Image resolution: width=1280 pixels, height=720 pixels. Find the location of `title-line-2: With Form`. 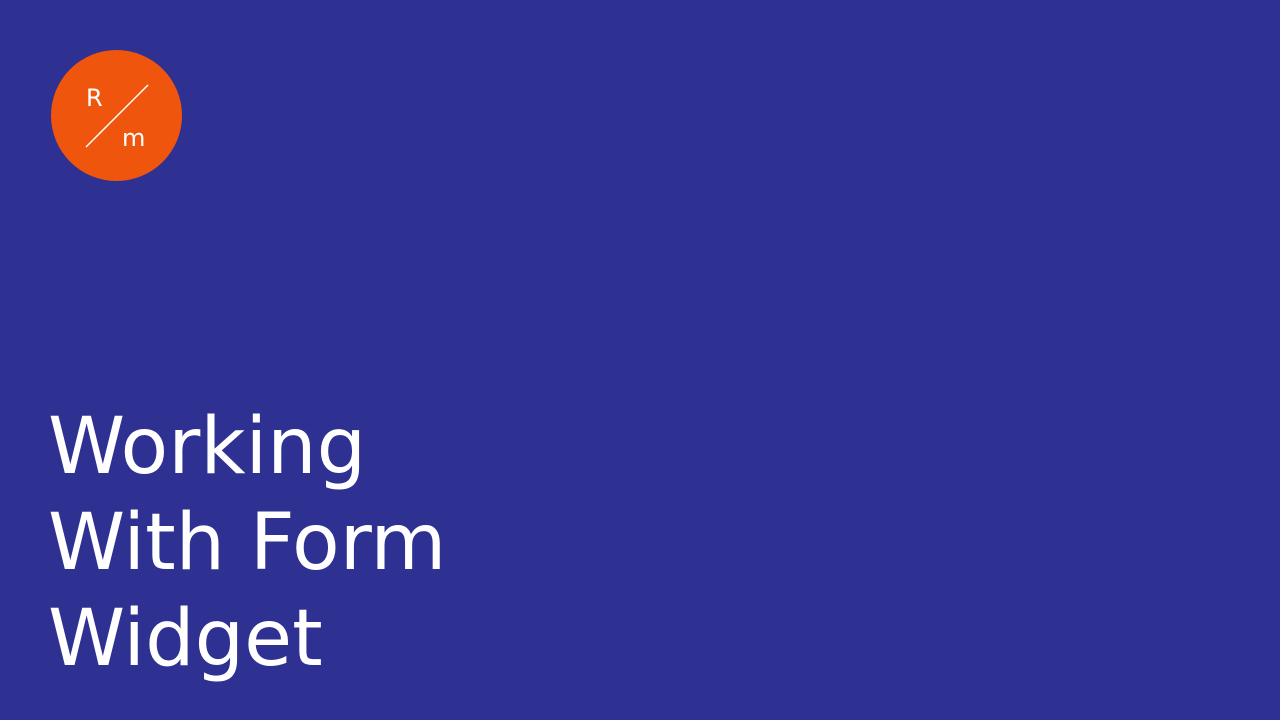

title-line-2: With Form is located at coordinates (247, 543).